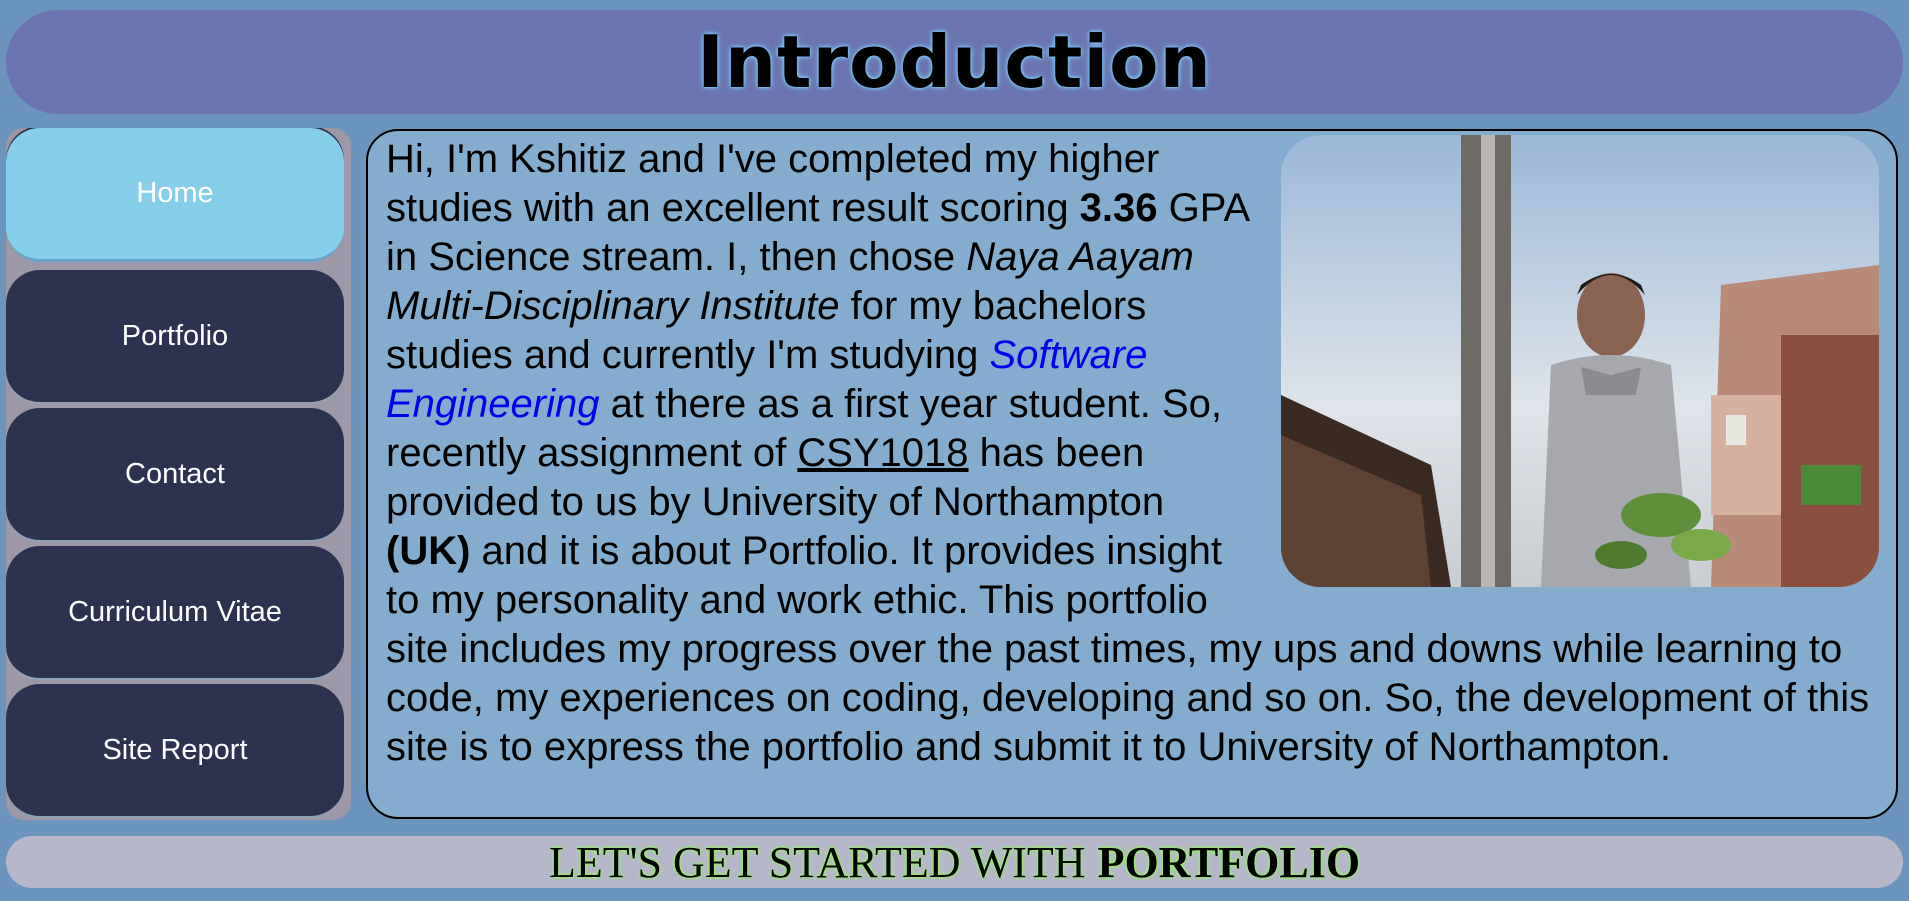 The width and height of the screenshot is (1909, 901). I want to click on footer-emphasis: PORTFOLIO, so click(1229, 862).